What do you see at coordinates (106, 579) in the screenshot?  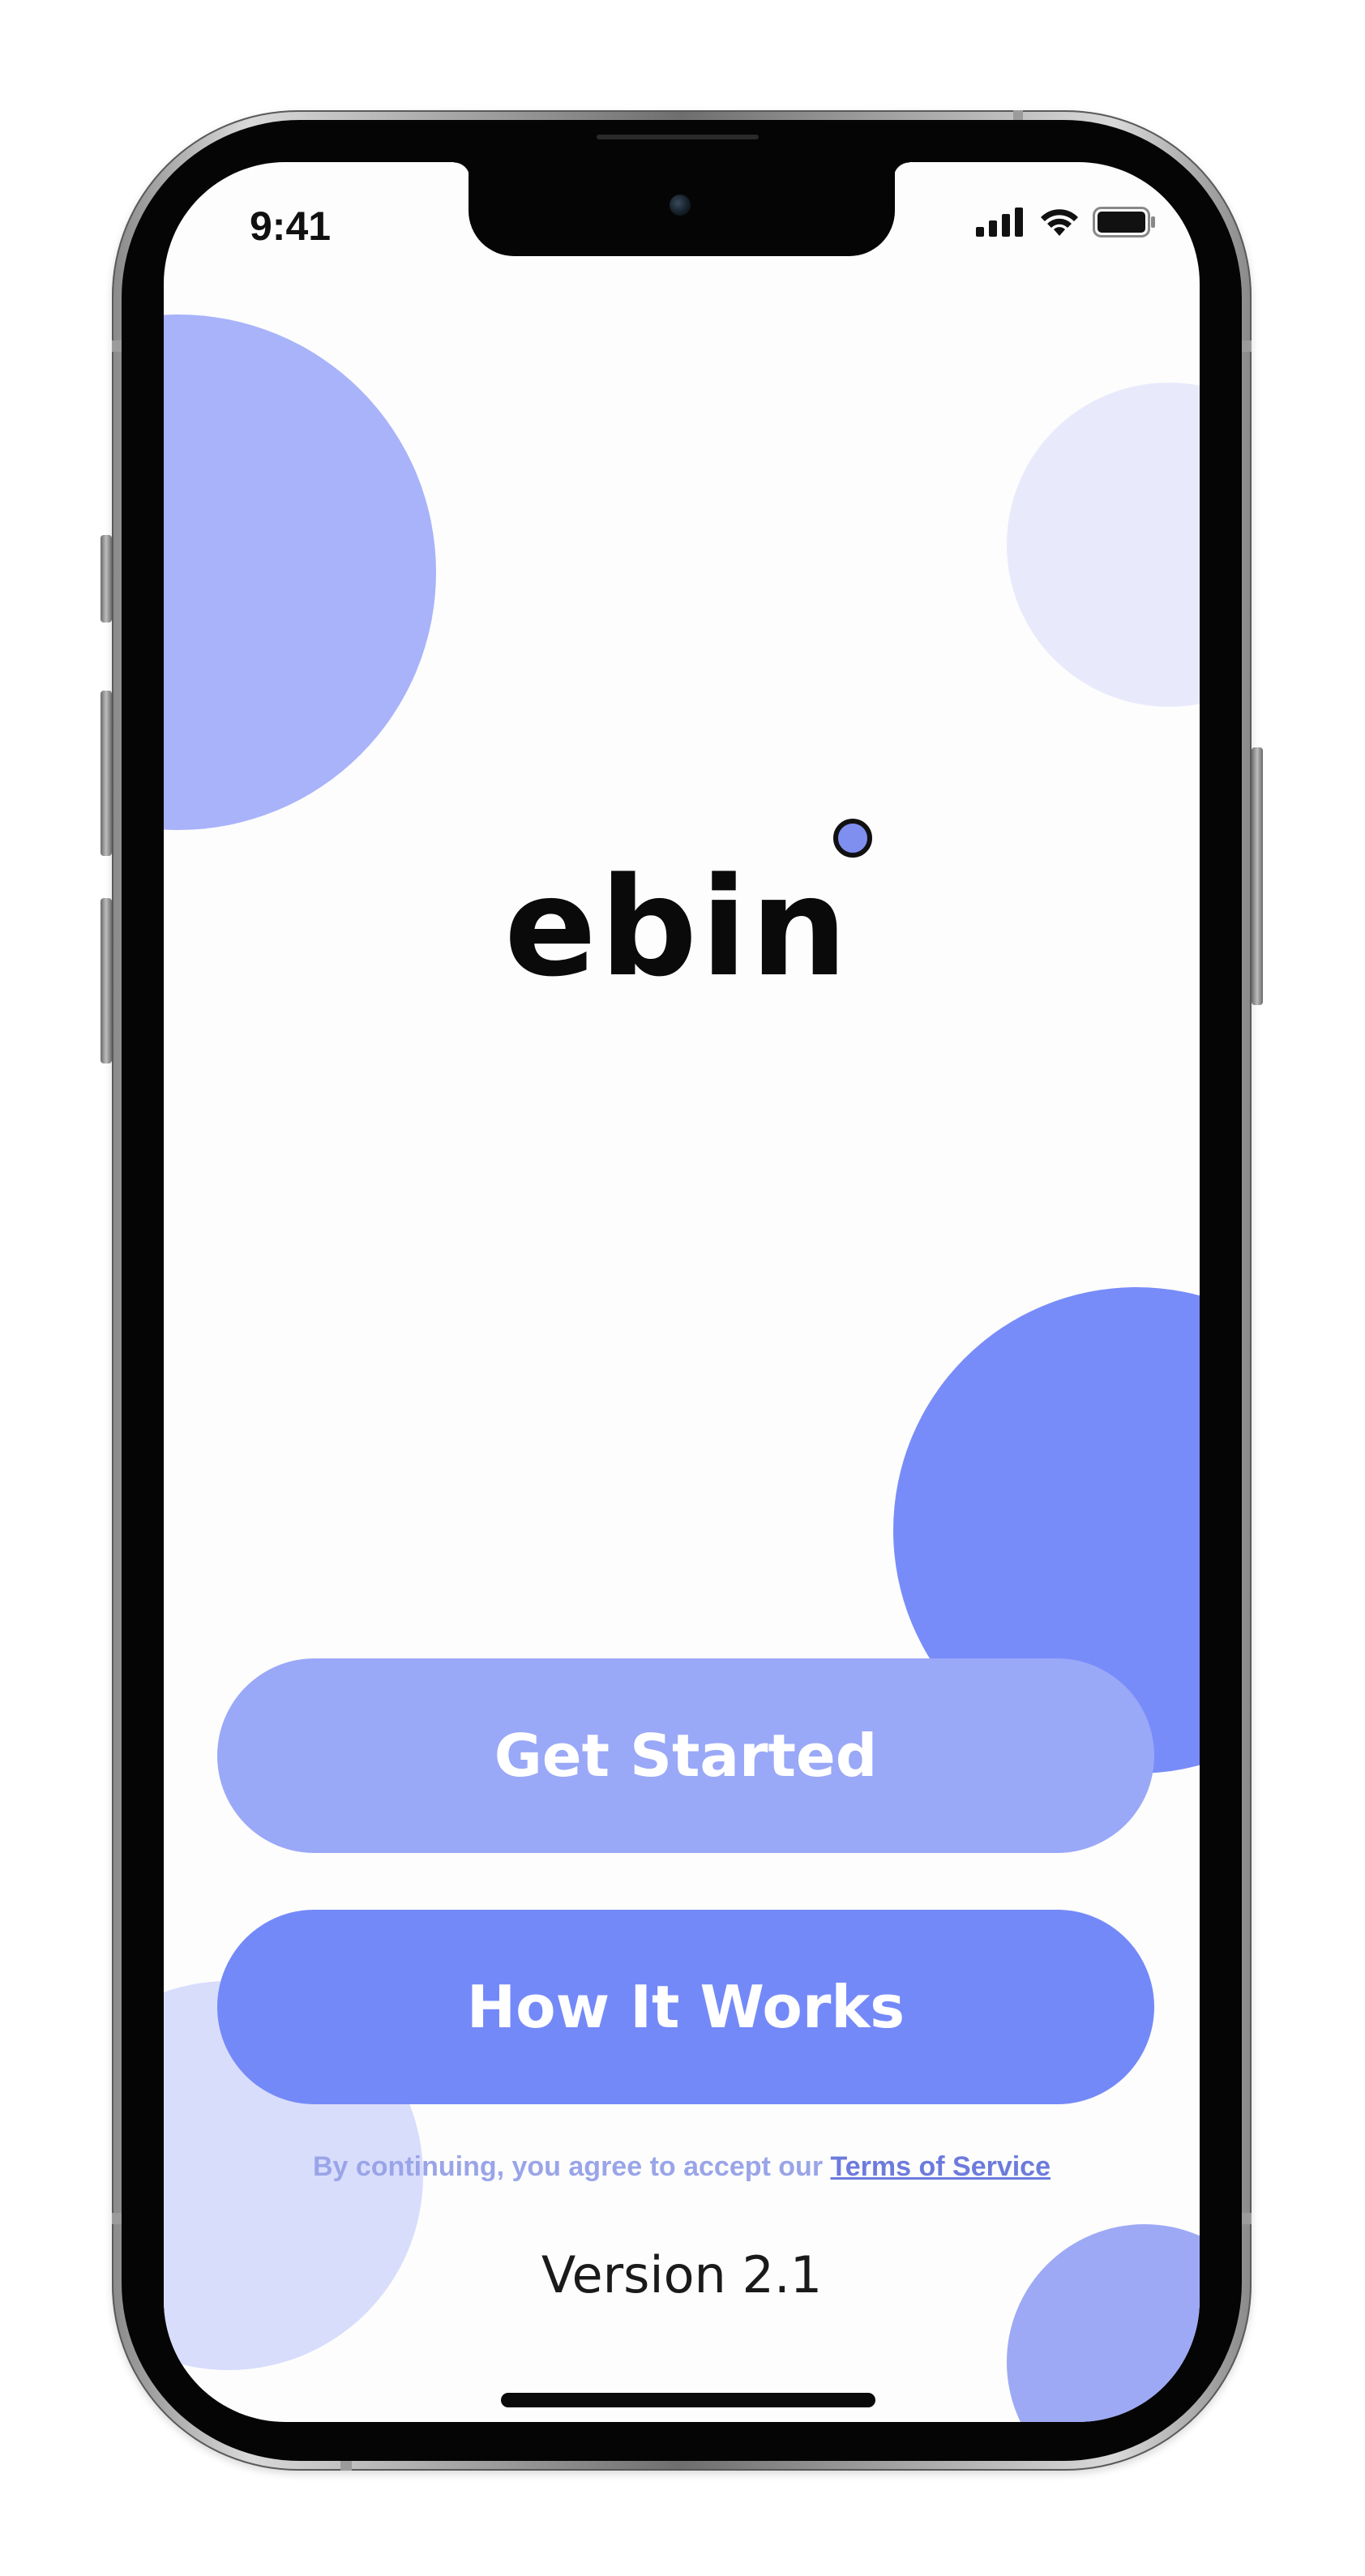 I see `silent-switch` at bounding box center [106, 579].